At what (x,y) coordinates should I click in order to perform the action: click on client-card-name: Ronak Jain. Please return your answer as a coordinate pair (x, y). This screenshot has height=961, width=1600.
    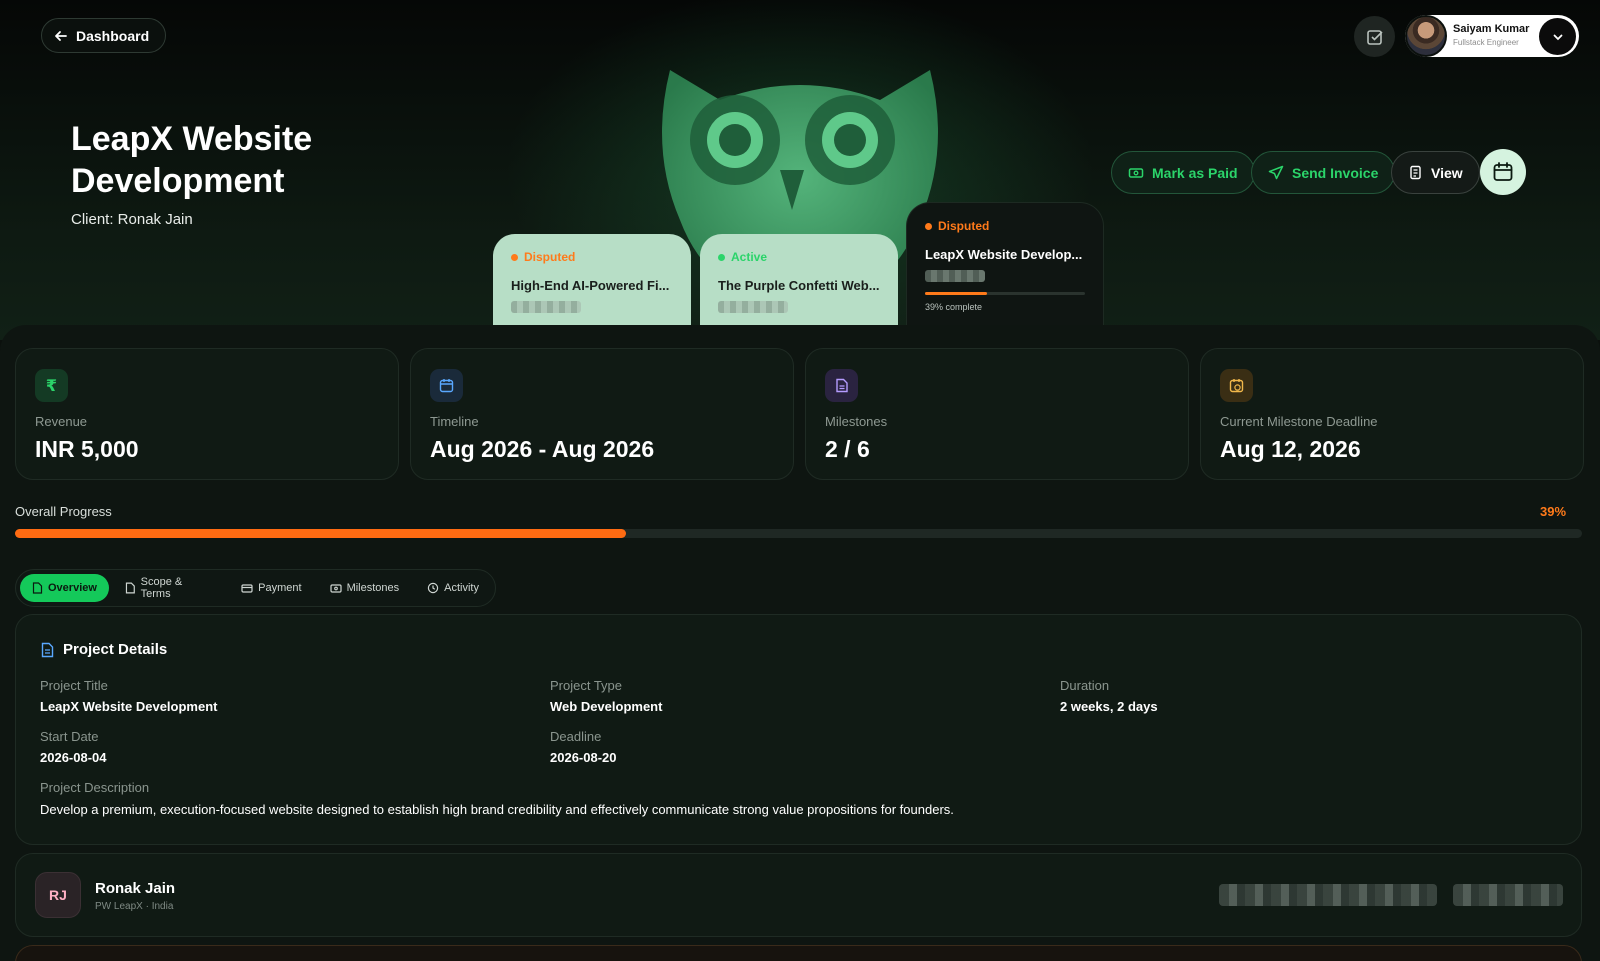
    Looking at the image, I should click on (135, 888).